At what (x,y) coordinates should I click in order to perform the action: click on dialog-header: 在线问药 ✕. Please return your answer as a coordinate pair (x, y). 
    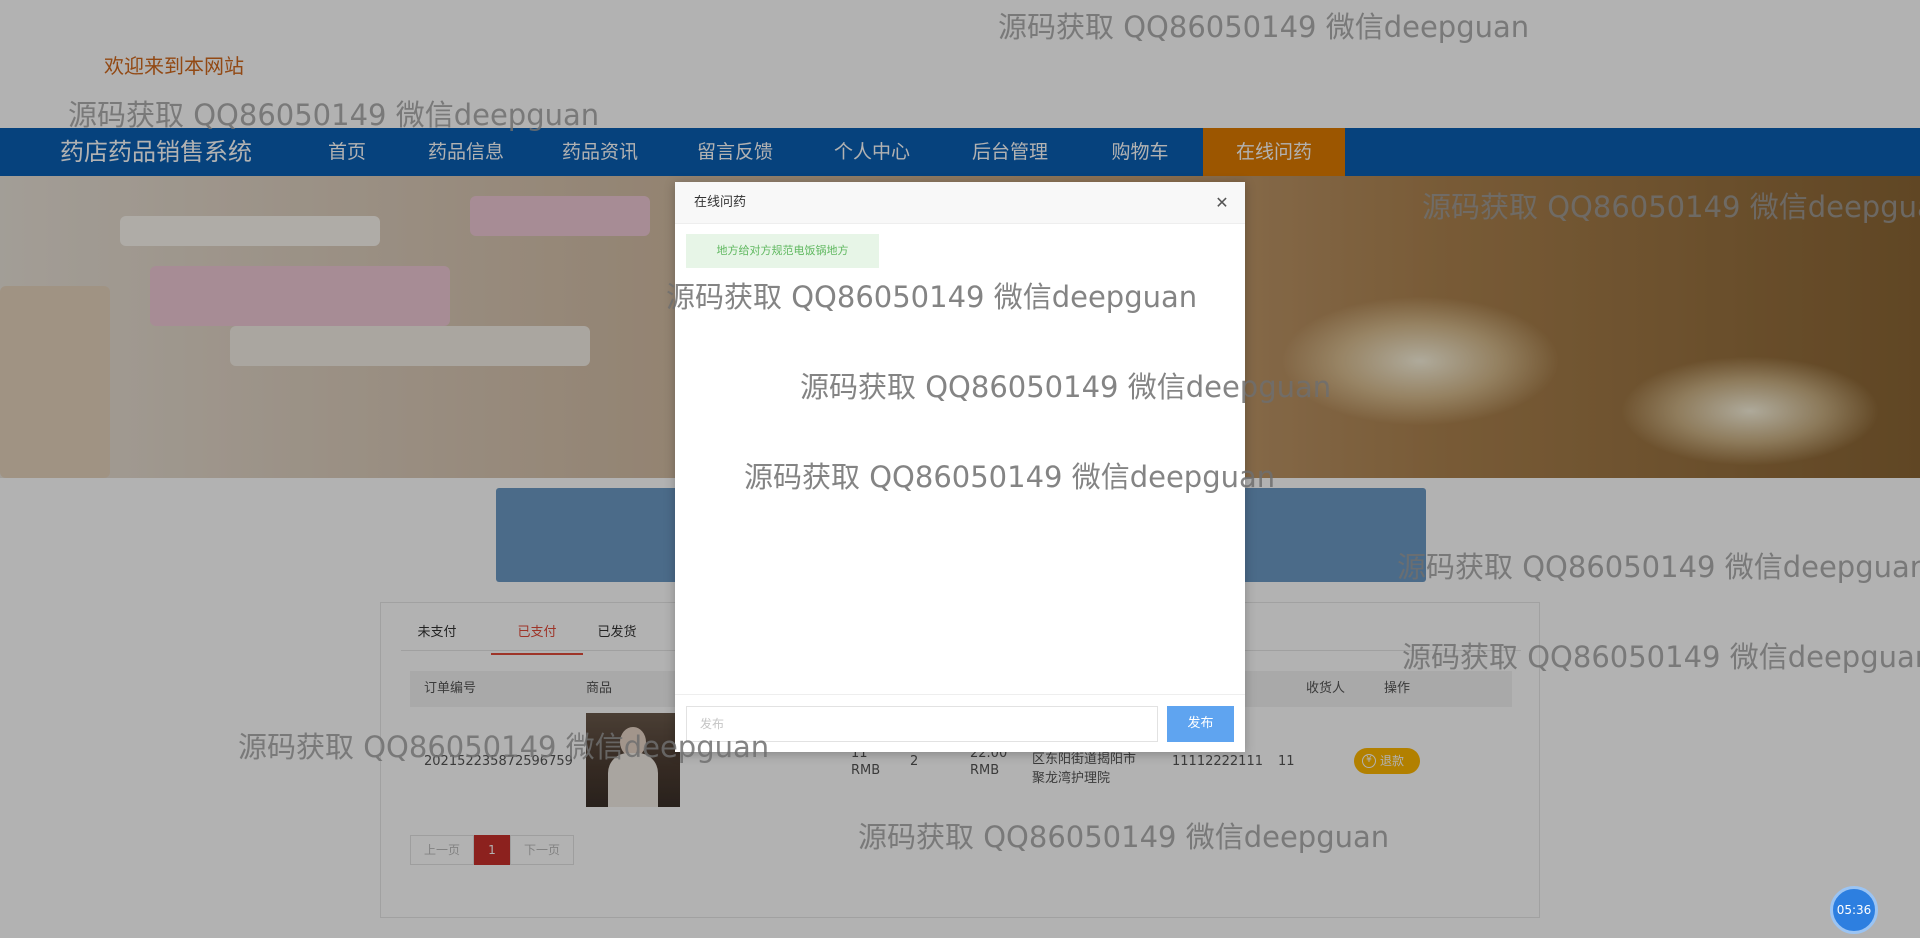
    Looking at the image, I should click on (960, 203).